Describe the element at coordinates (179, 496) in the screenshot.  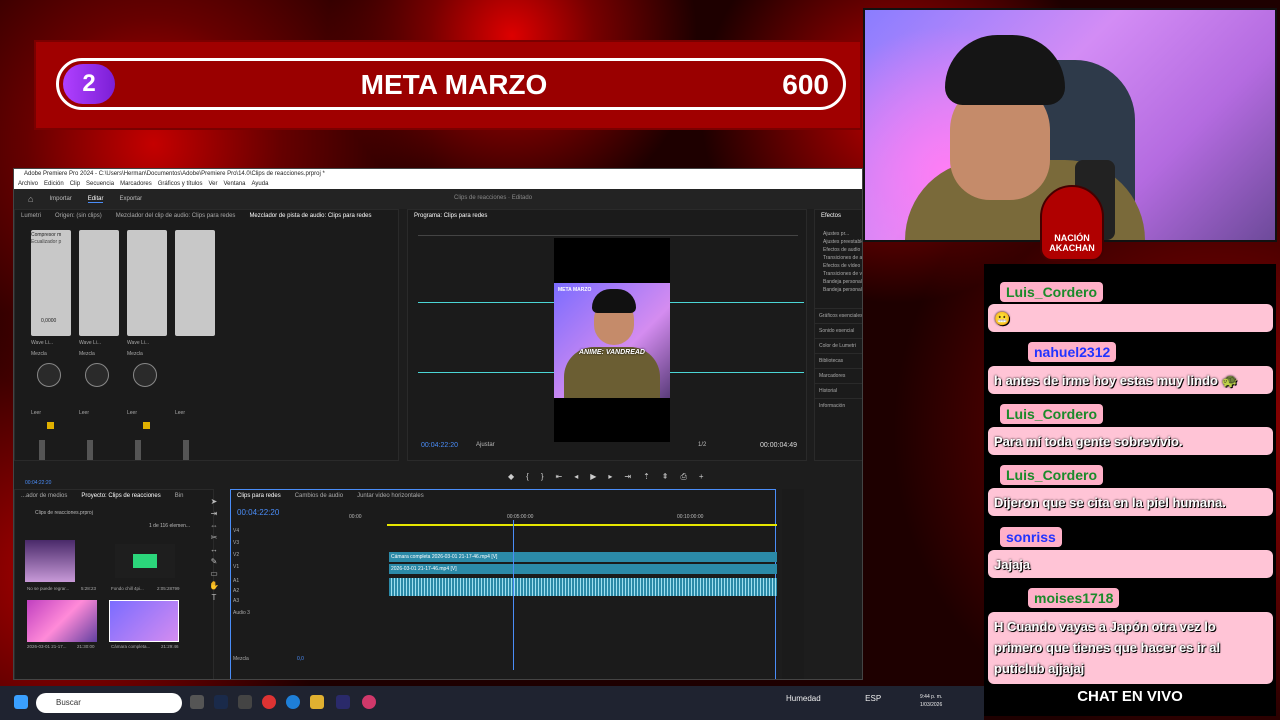
I see `tab-bin: Bin` at that location.